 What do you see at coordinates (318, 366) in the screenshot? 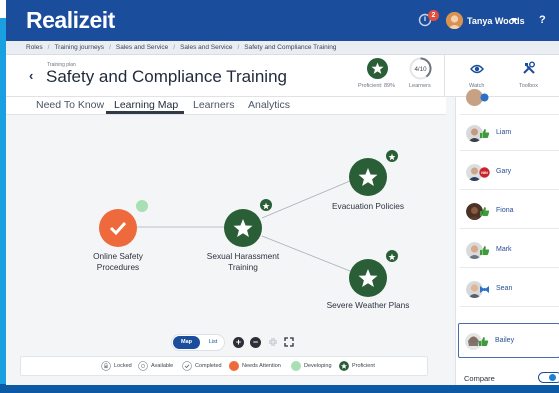
I see `legend-label: Developing` at bounding box center [318, 366].